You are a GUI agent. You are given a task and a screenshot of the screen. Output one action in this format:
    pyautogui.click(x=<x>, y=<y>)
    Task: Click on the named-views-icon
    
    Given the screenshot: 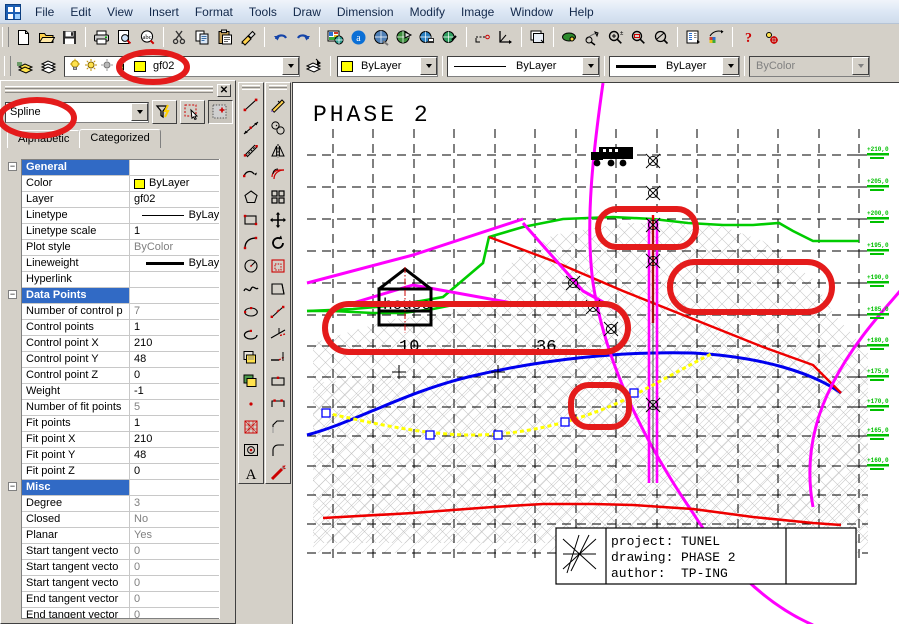 What is the action you would take?
    pyautogui.click(x=537, y=37)
    